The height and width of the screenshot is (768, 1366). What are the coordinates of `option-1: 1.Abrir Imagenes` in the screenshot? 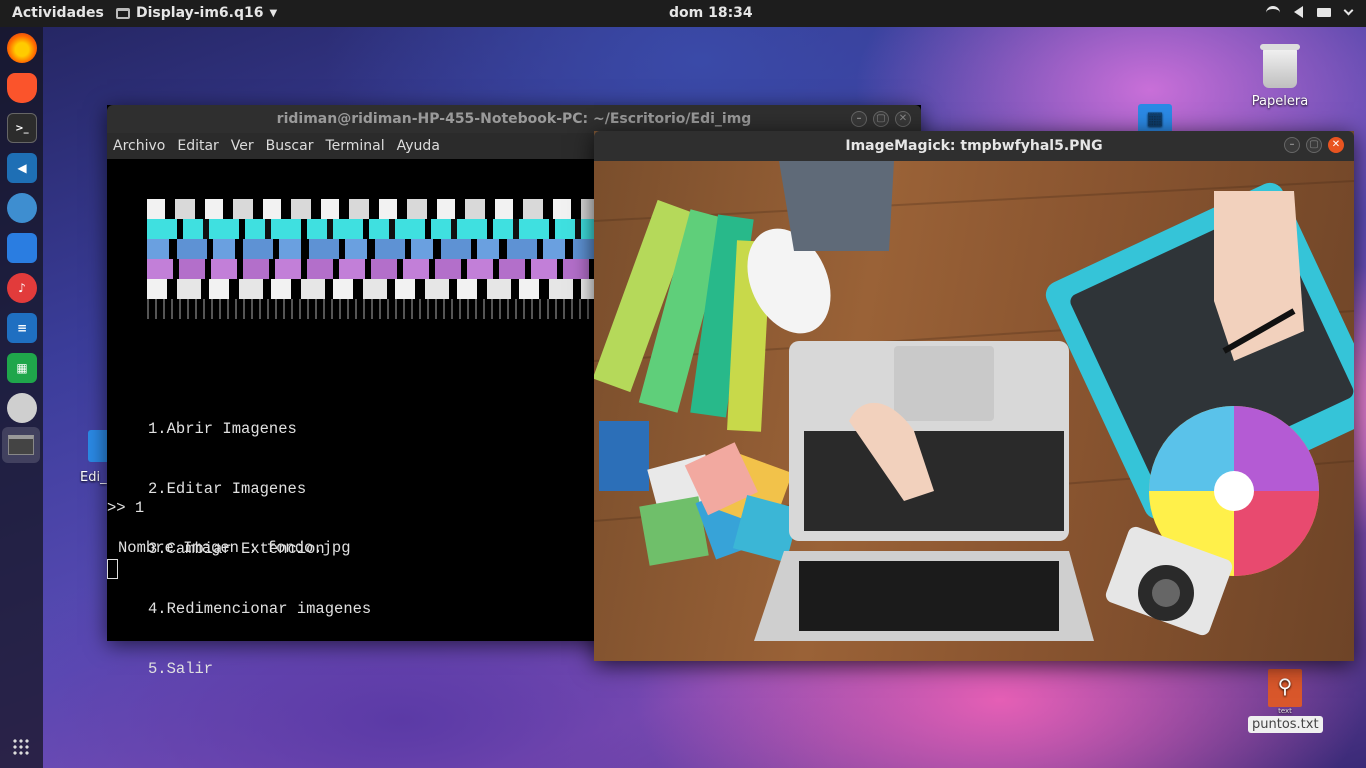 It's located at (222, 429).